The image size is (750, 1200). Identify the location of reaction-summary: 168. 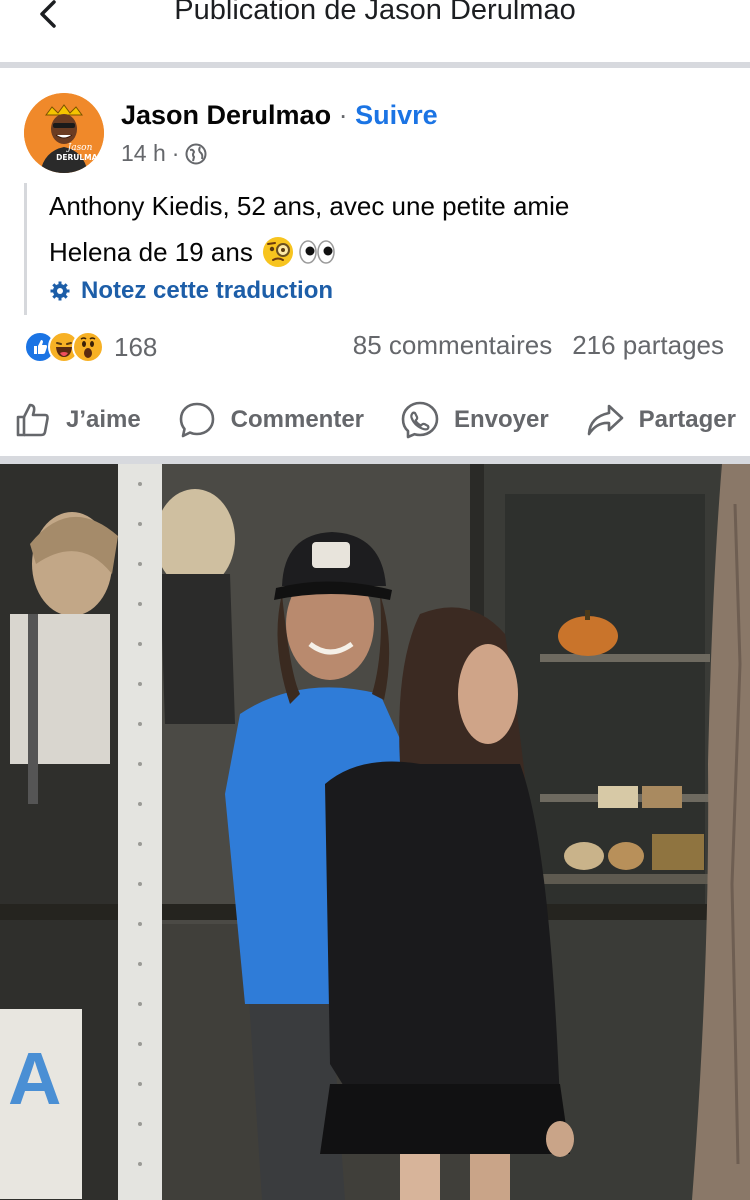
(90, 347).